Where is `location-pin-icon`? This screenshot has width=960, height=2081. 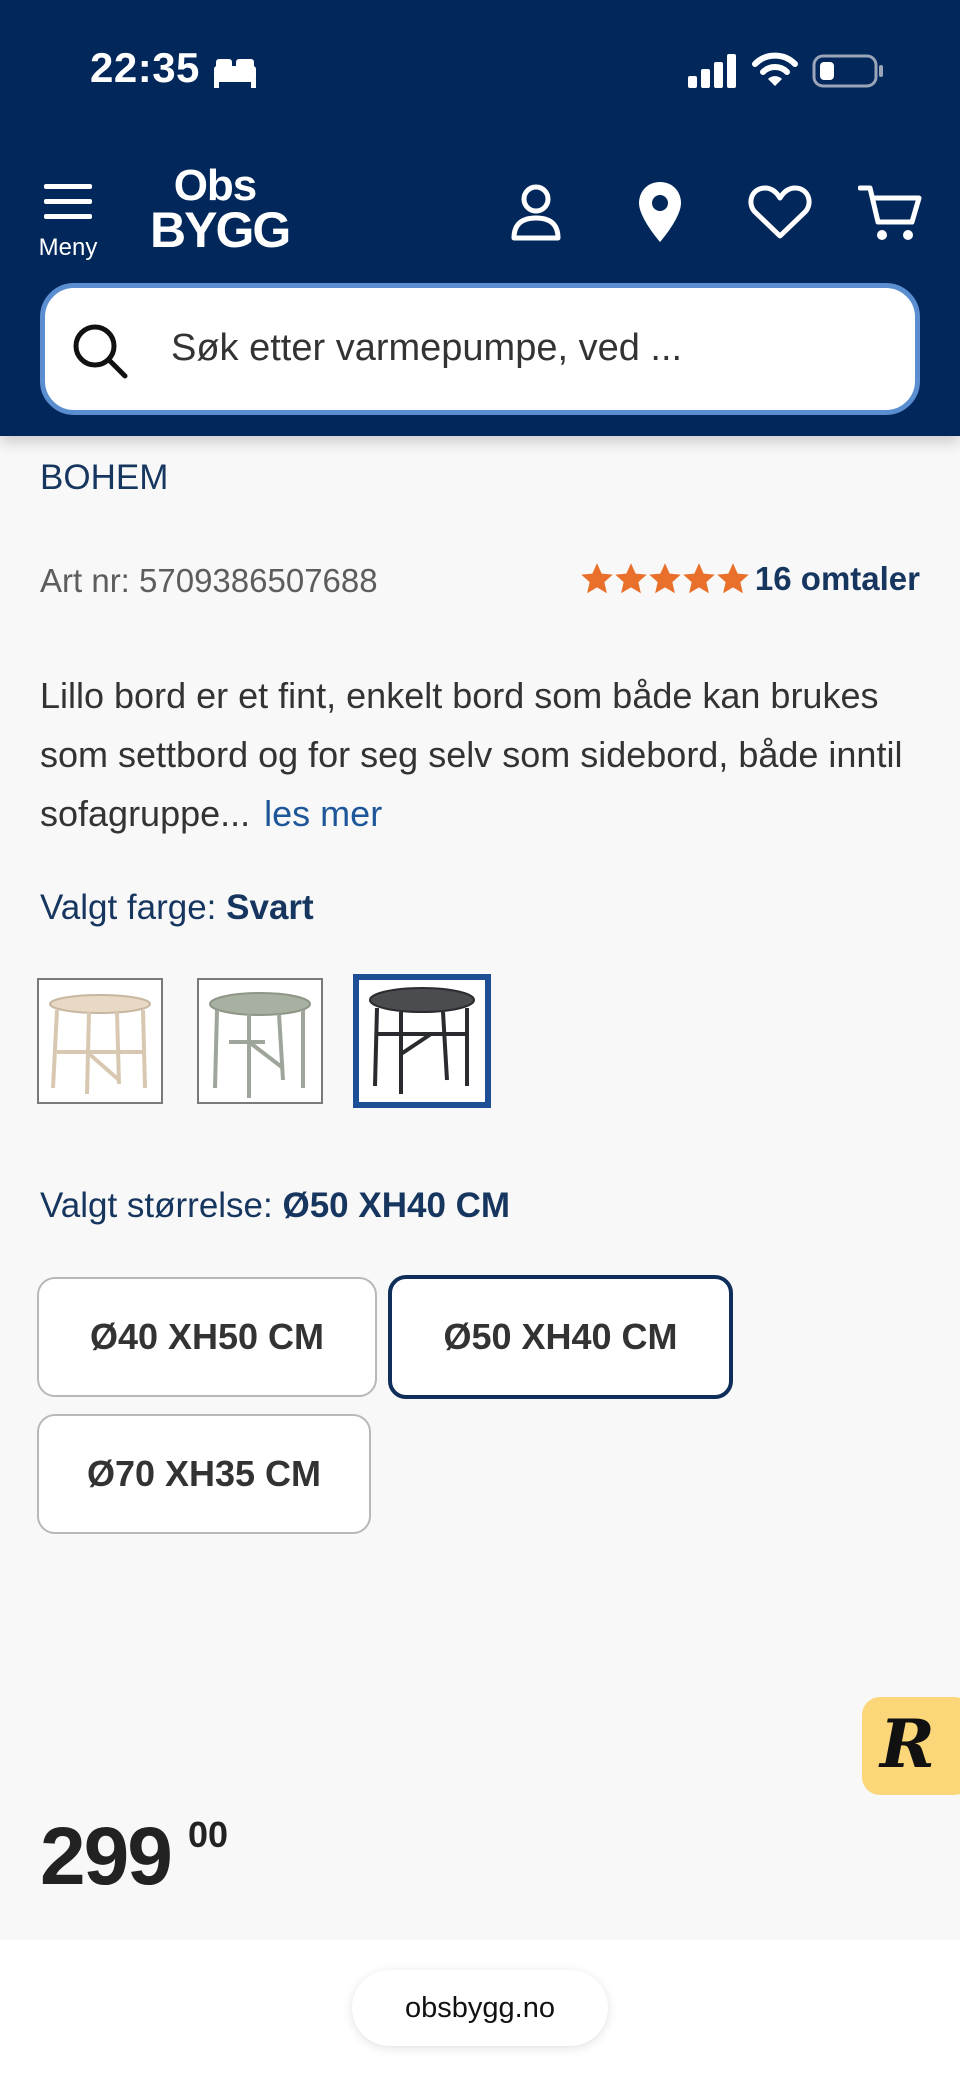
location-pin-icon is located at coordinates (660, 212).